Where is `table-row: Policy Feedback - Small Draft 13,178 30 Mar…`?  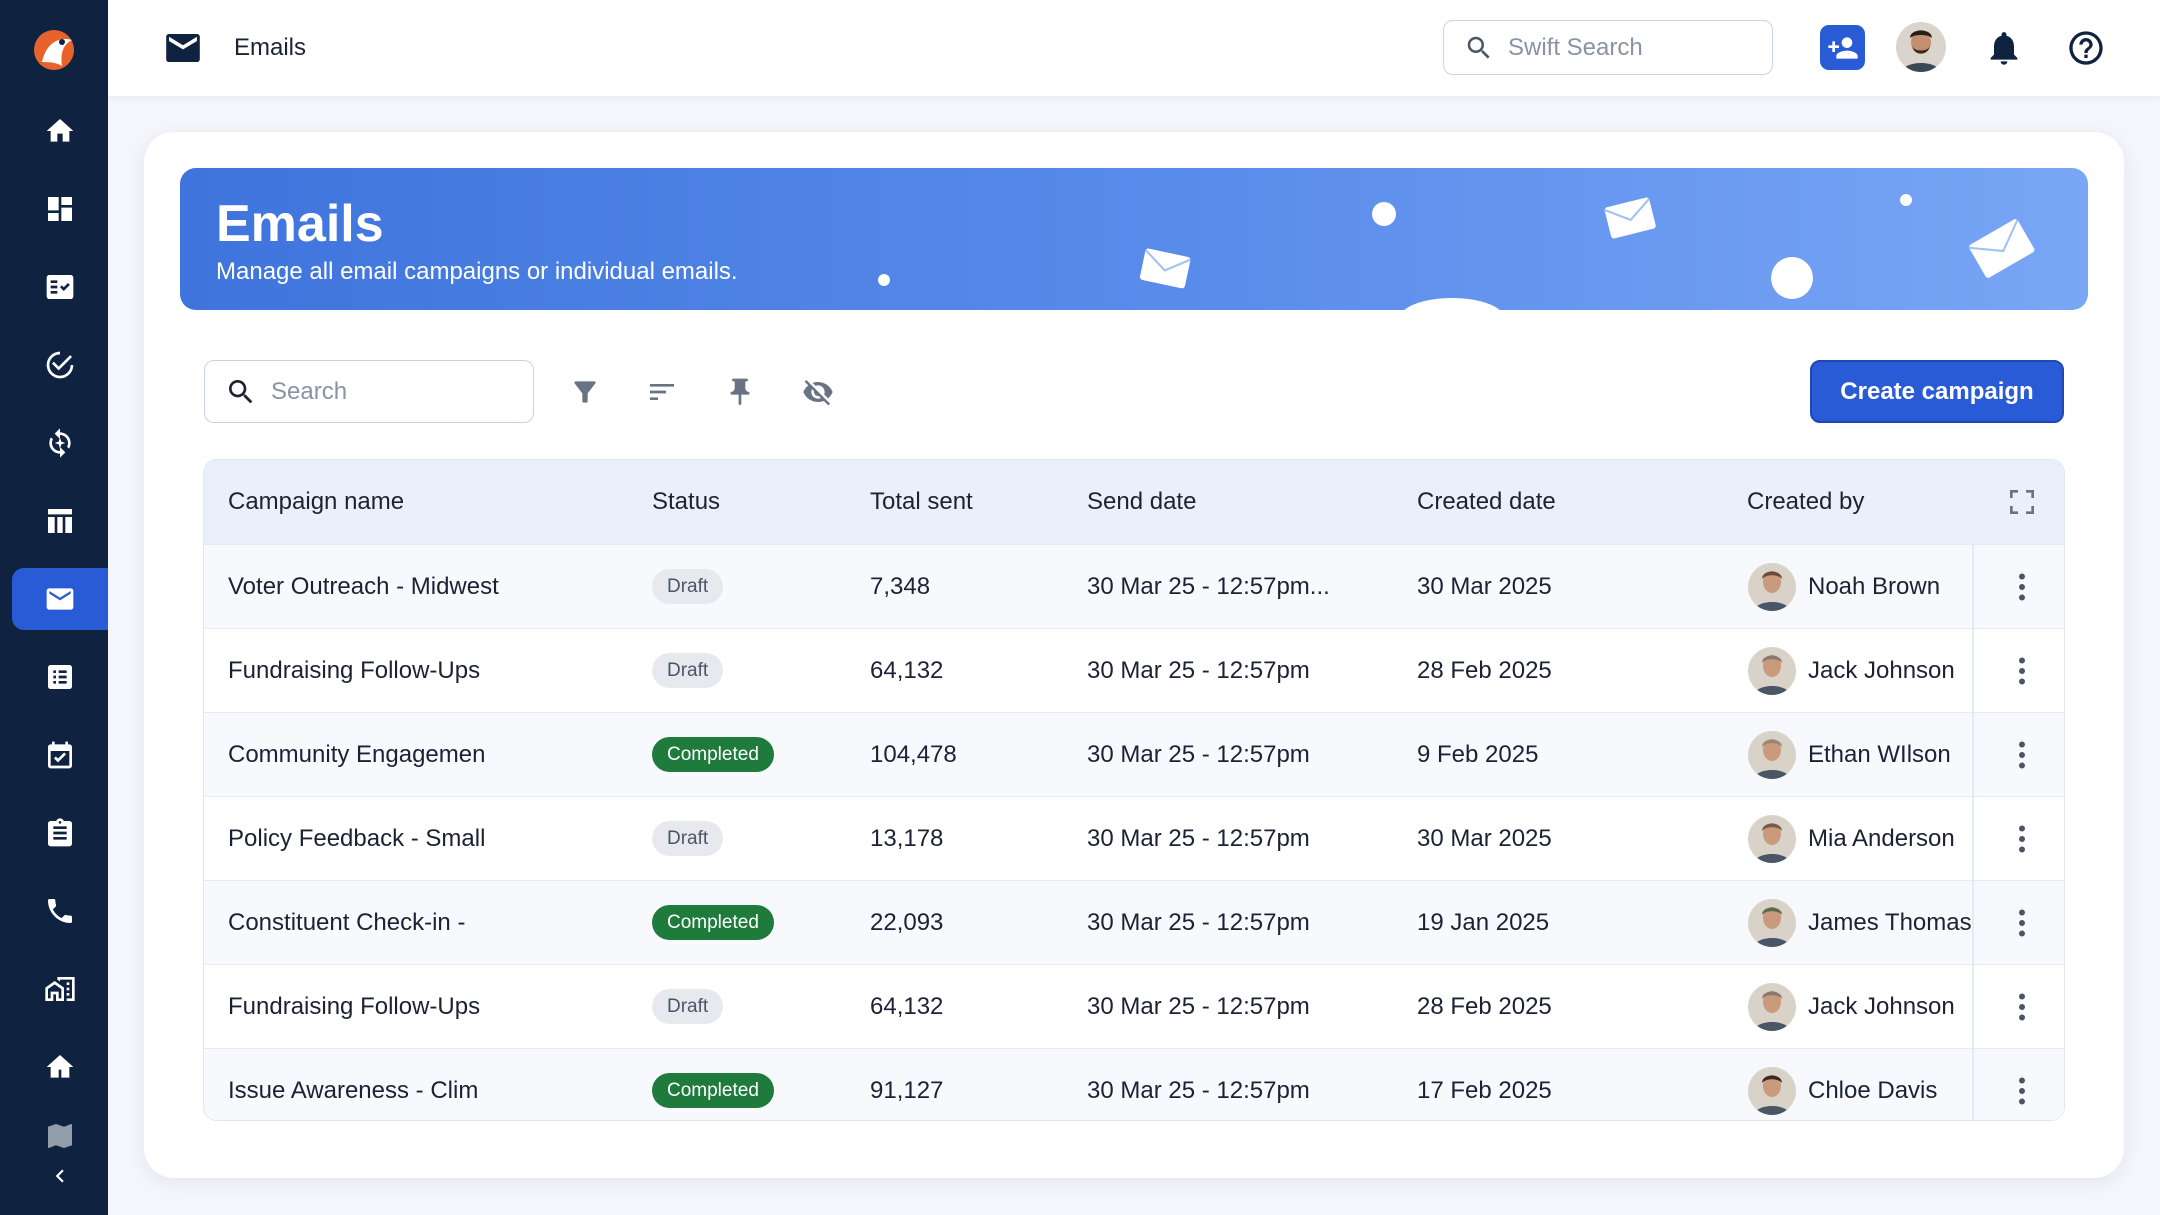
table-row: Policy Feedback - Small Draft 13,178 30 Mar… is located at coordinates (1134, 838).